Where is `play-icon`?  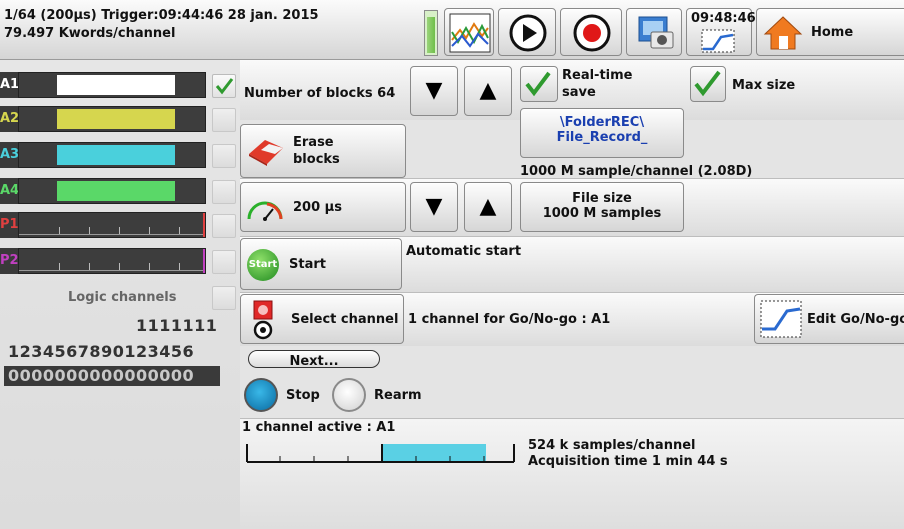
play-icon is located at coordinates (528, 33).